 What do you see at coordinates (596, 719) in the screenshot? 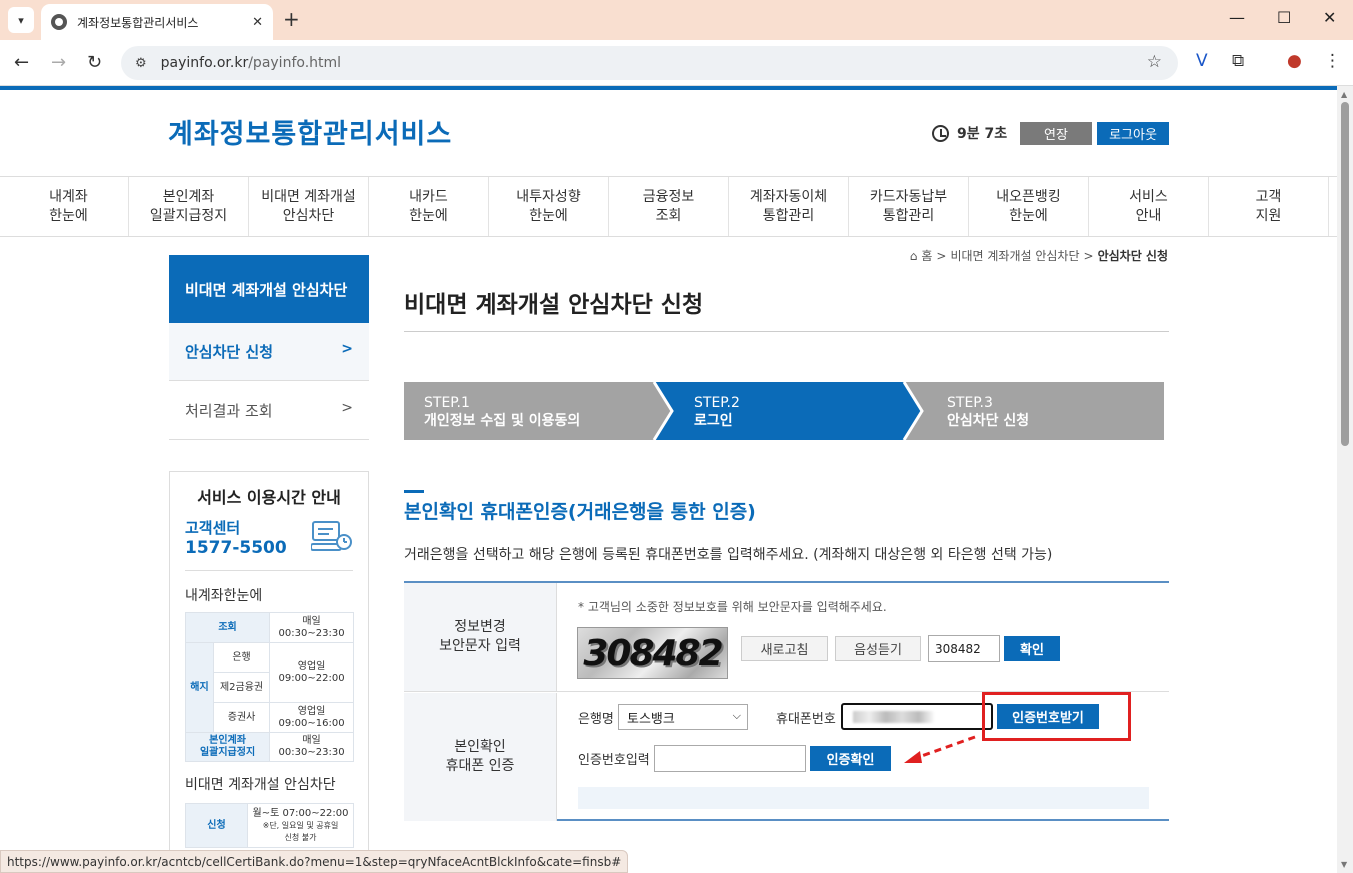
I see `bank-label: 은행명` at bounding box center [596, 719].